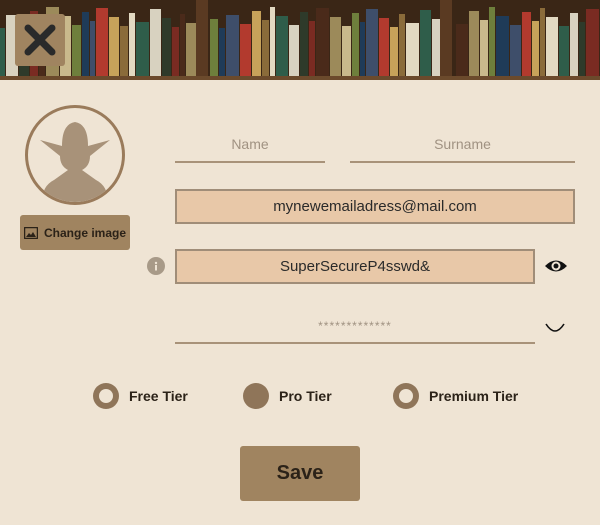 The height and width of the screenshot is (525, 600). I want to click on shelf-board, so click(300, 78).